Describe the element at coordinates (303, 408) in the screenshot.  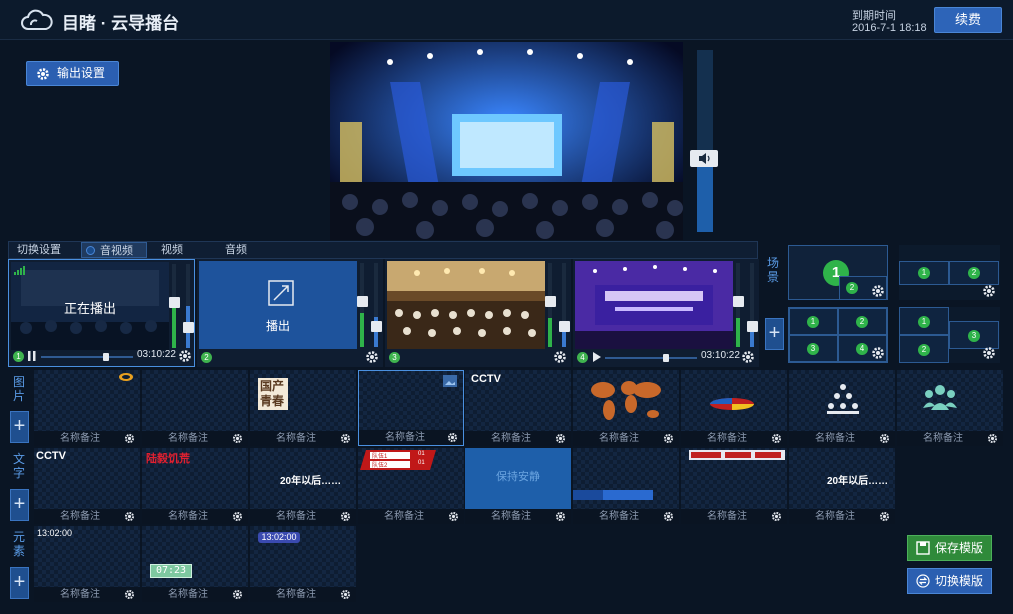
I see `media-card: 国产青春 名称备注` at that location.